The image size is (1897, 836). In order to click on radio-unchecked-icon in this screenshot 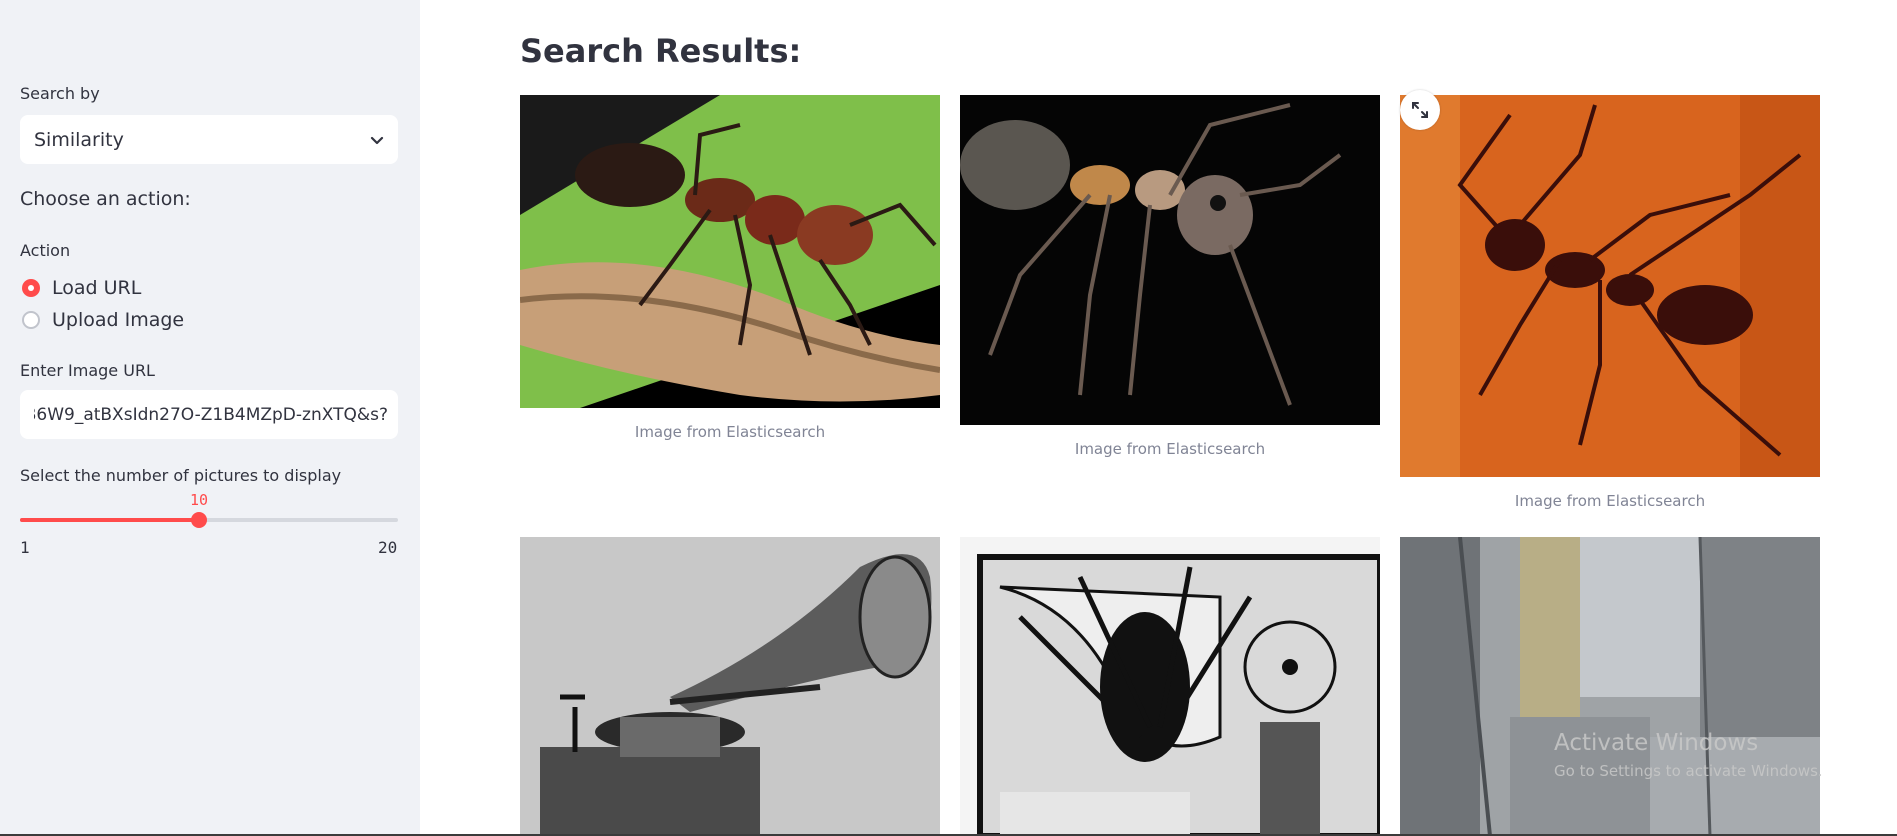, I will do `click(31, 320)`.